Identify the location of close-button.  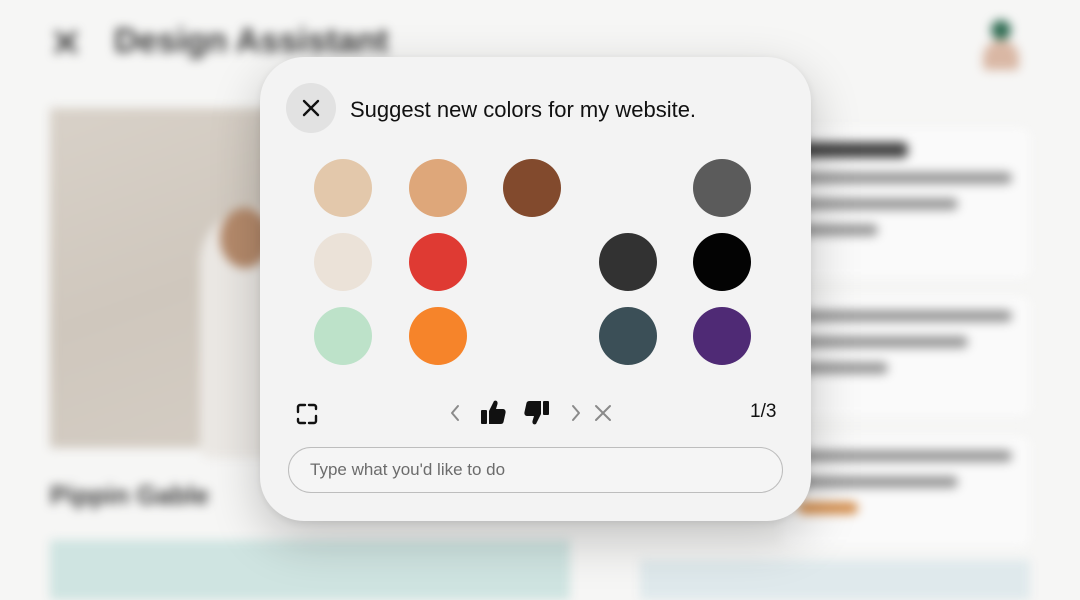
(311, 108).